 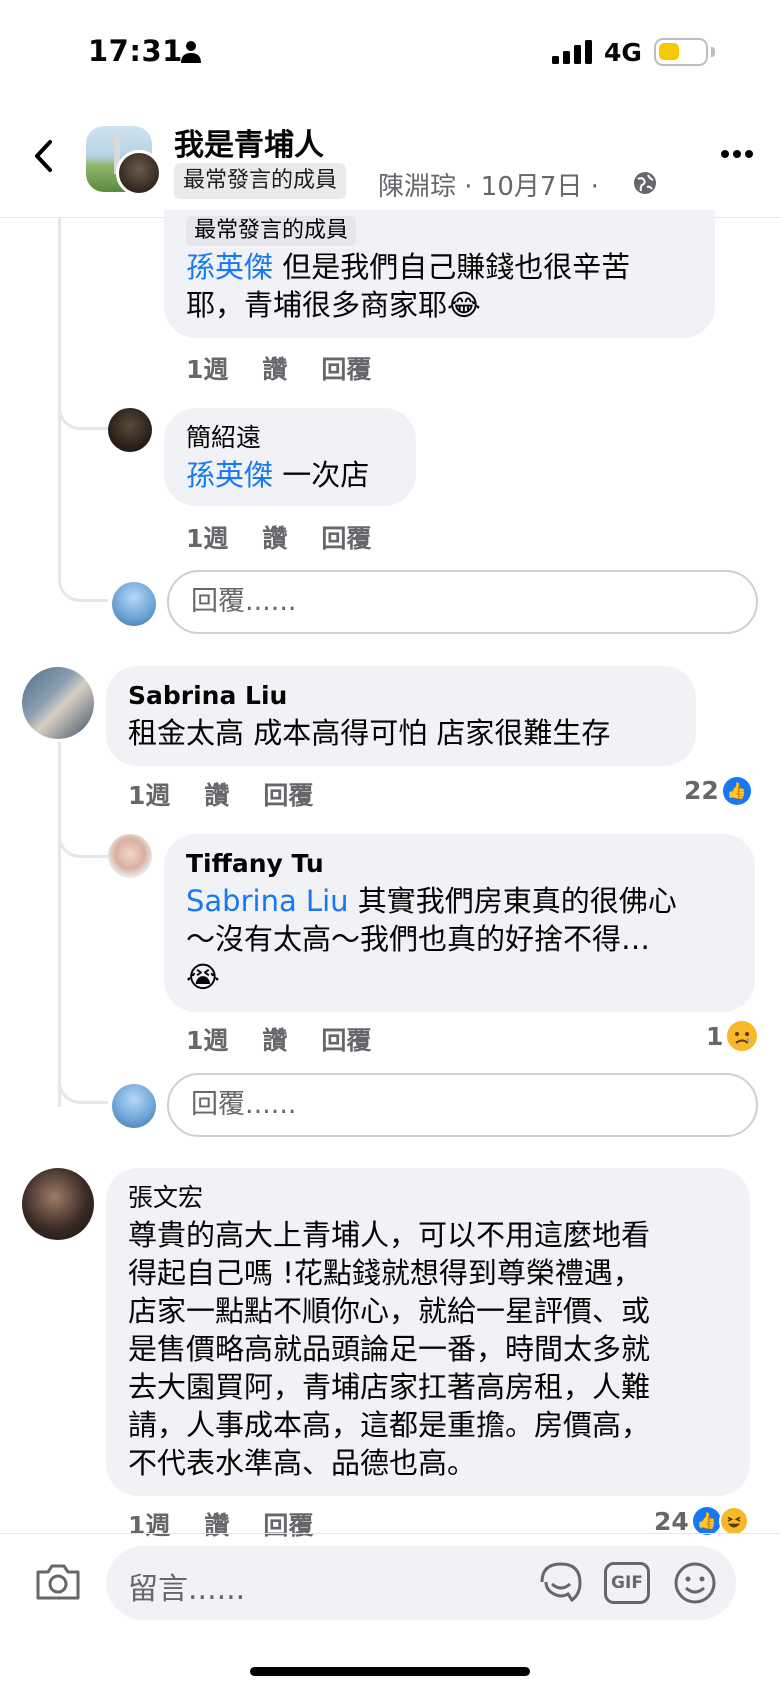 I want to click on comment-bubble: Sabrina Liu 租金太高 成本高得可怕 店家很難生存, so click(x=401, y=716).